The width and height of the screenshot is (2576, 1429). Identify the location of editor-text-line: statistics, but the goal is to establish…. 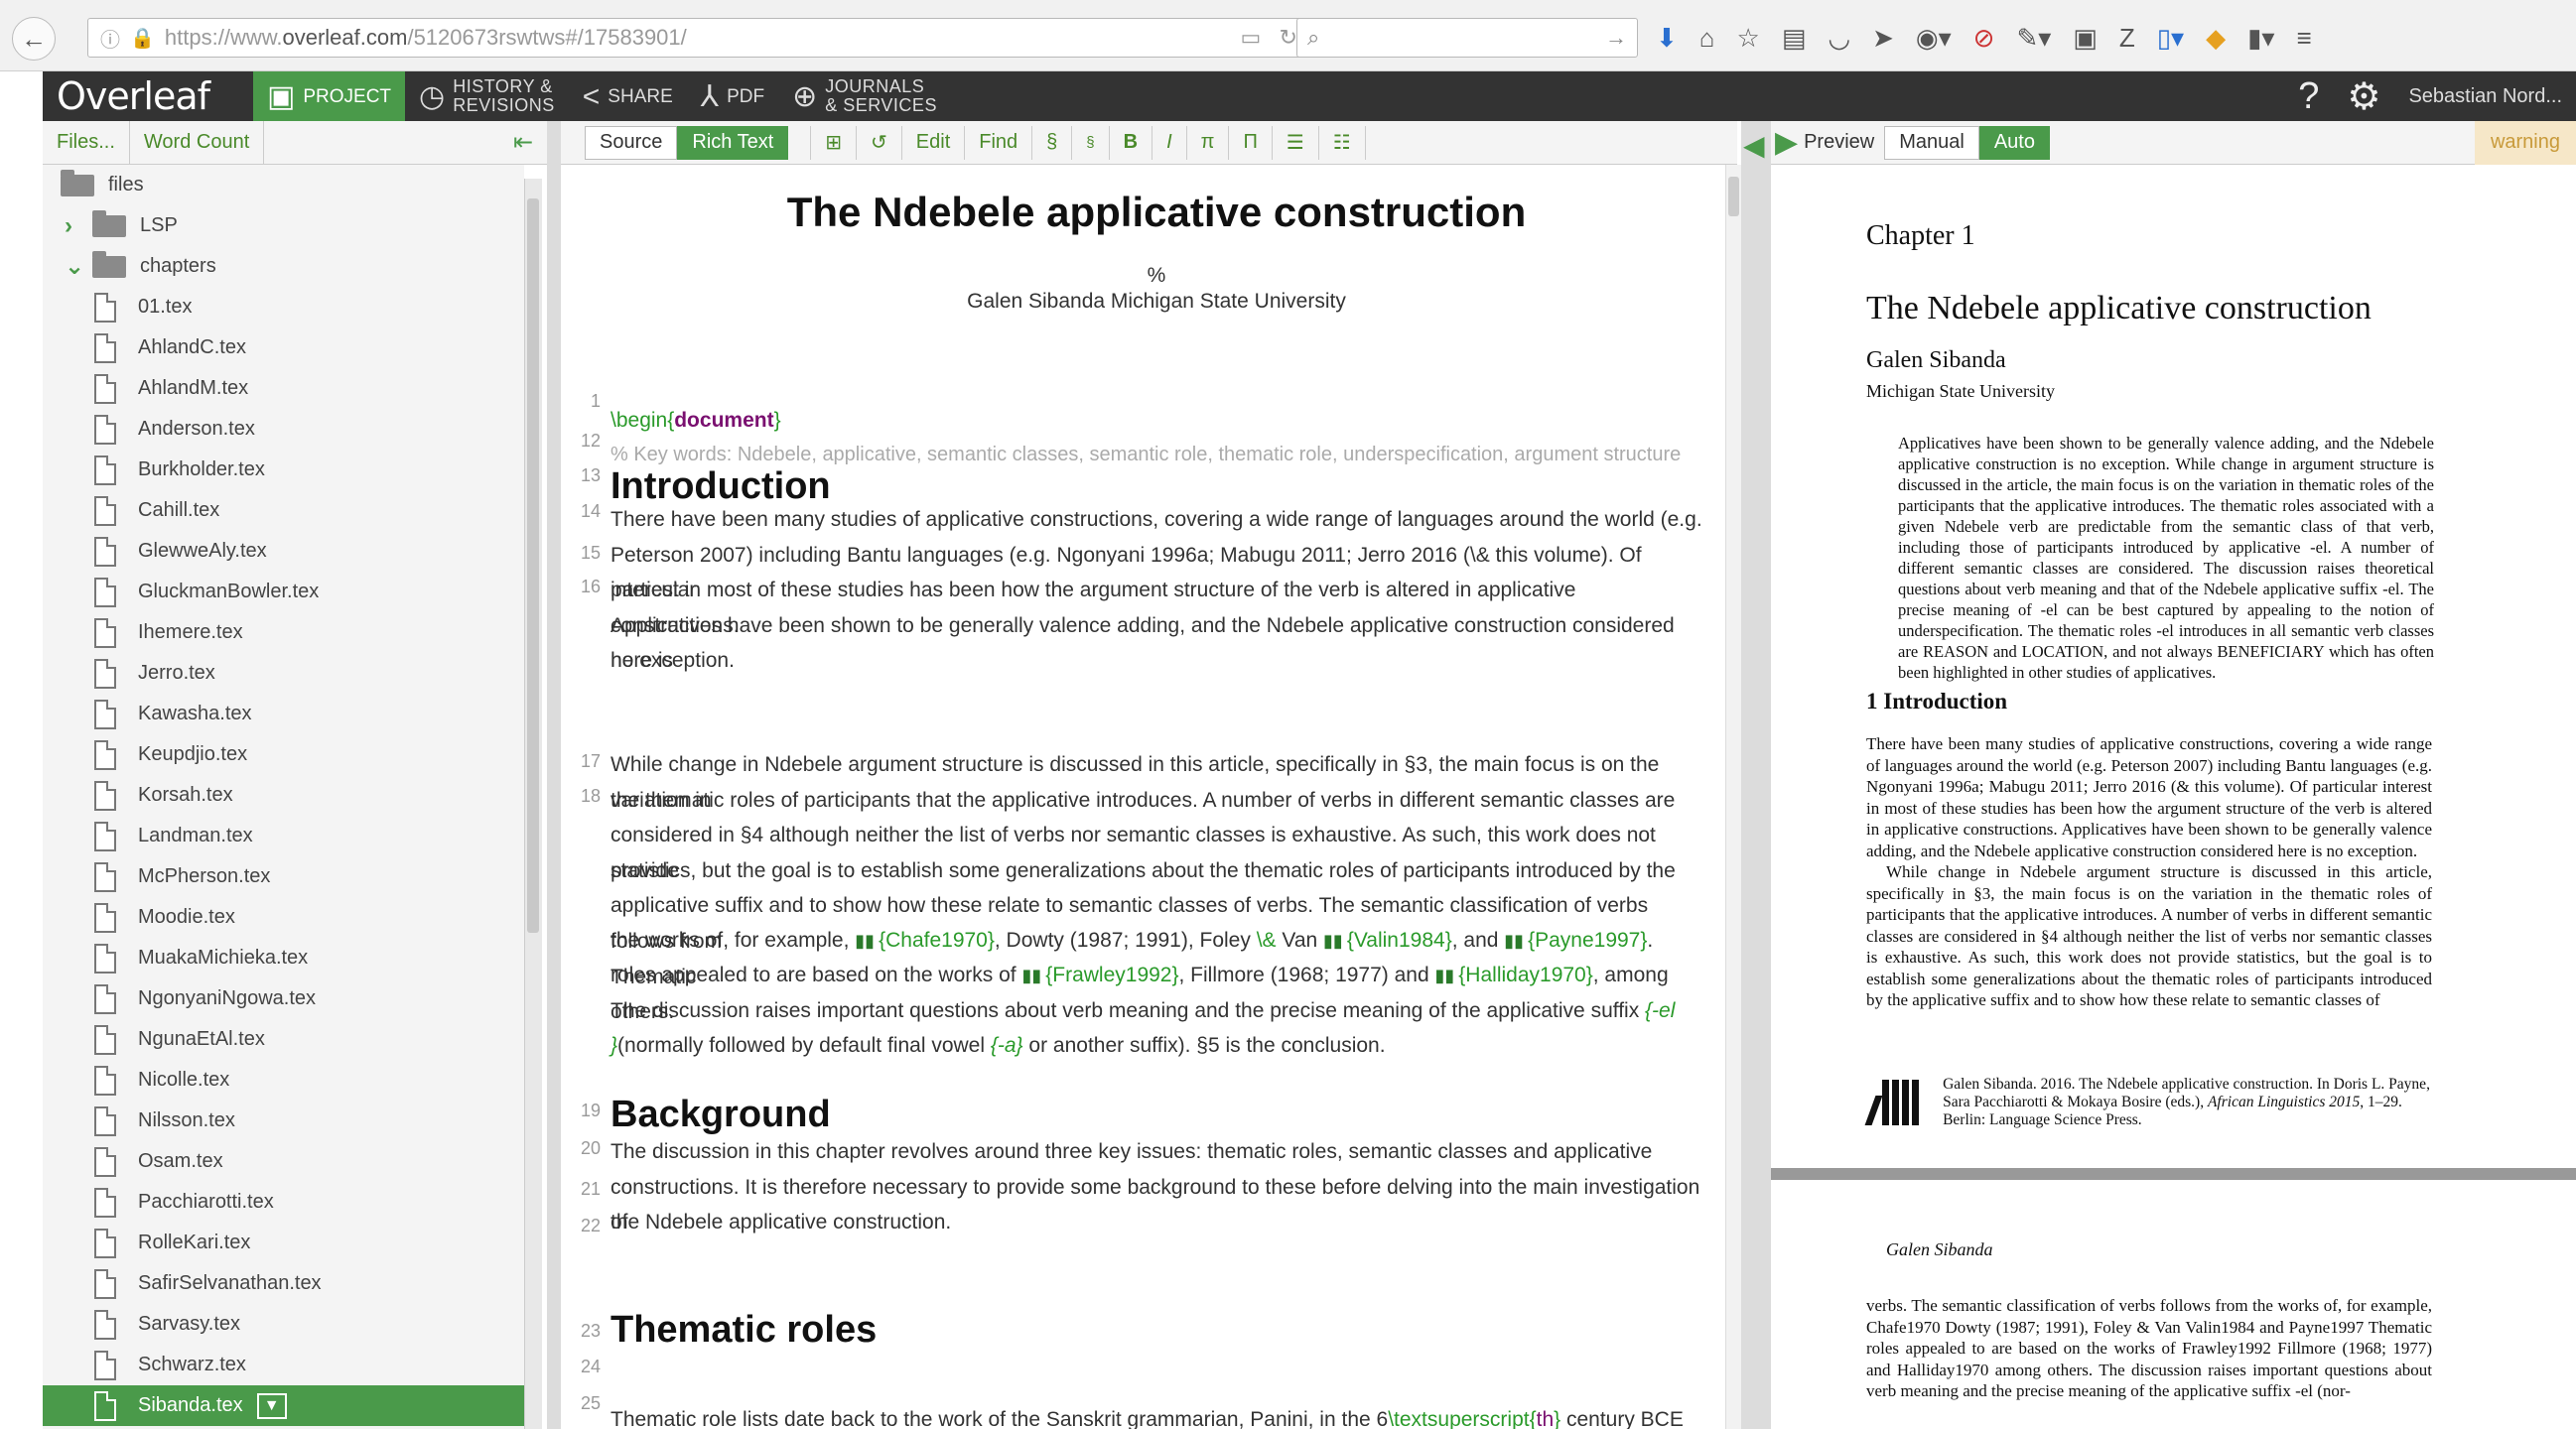
(1158, 871).